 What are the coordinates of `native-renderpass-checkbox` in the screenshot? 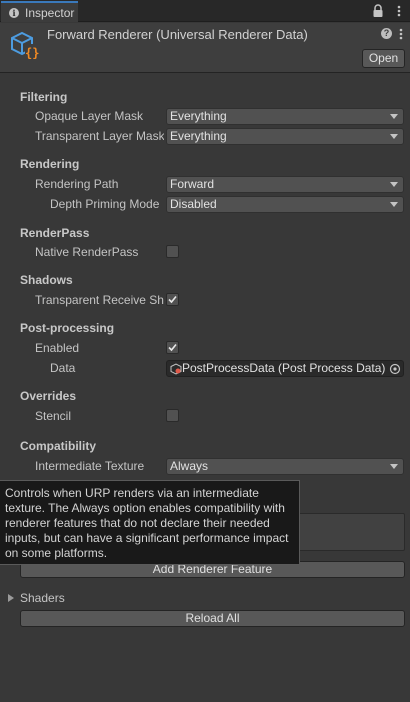 It's located at (172, 251).